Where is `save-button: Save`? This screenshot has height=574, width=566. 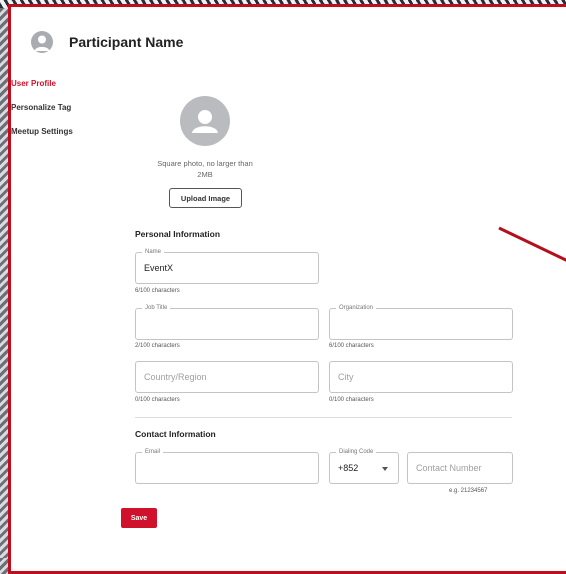 save-button: Save is located at coordinates (139, 518).